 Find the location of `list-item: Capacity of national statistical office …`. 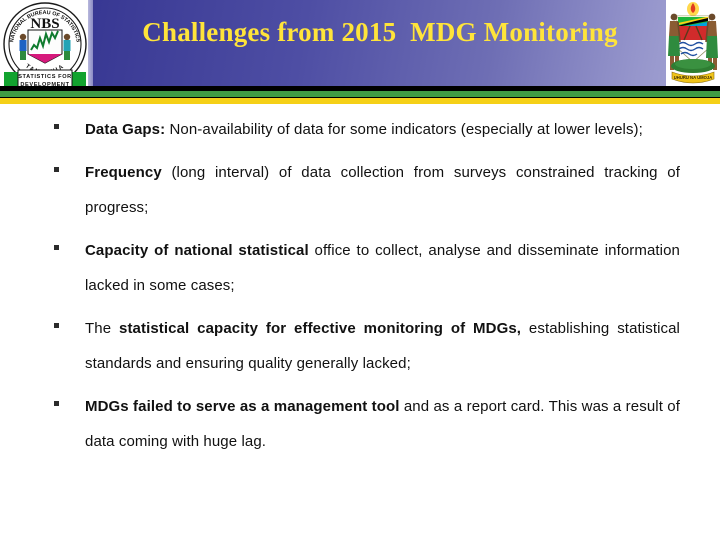

list-item: Capacity of national statistical office … is located at coordinates (360, 268).